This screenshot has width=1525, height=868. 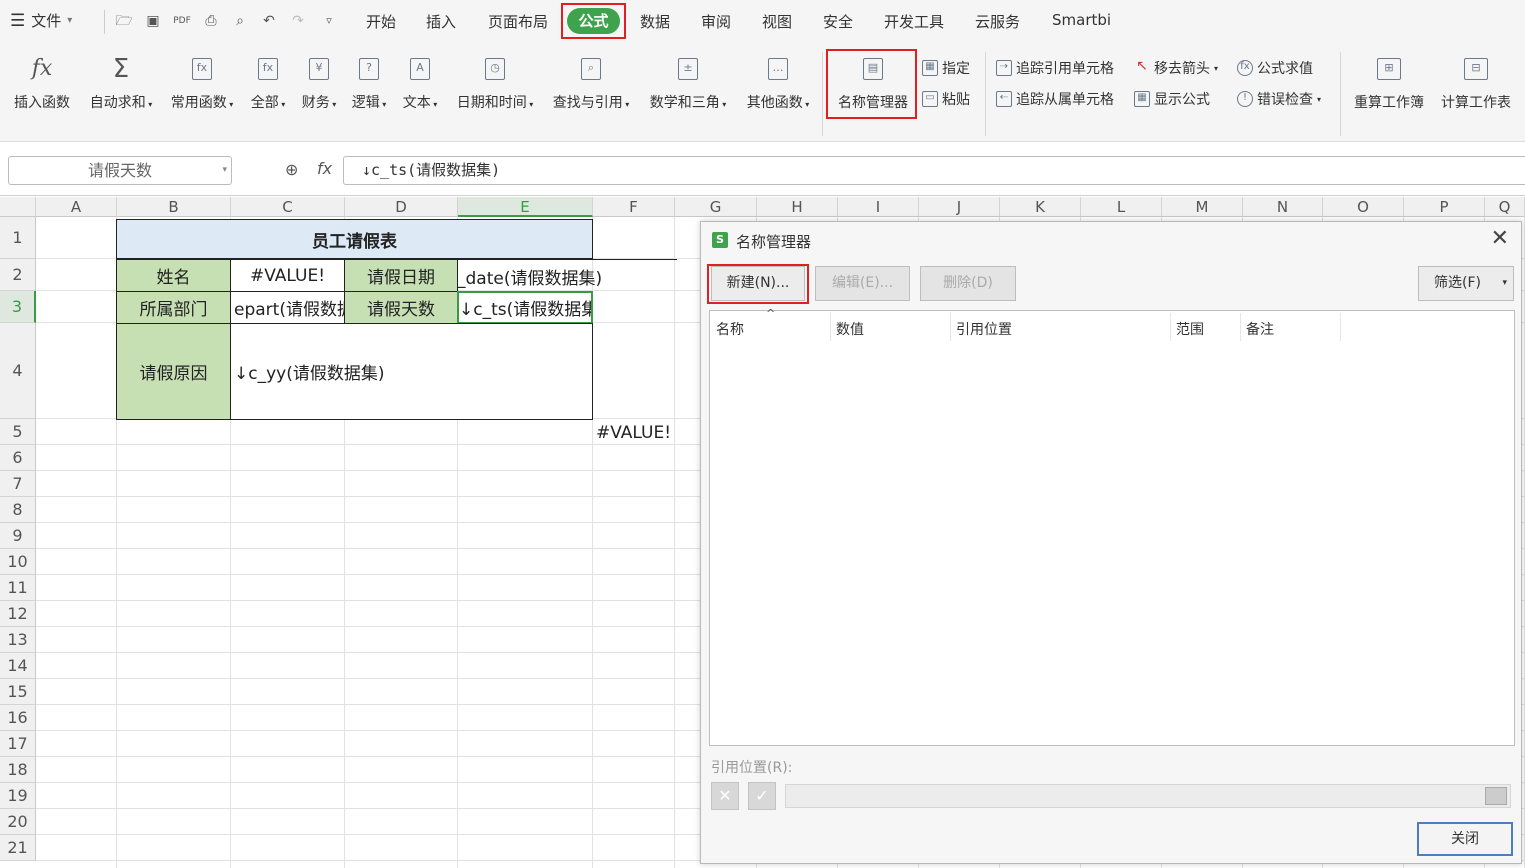 I want to click on tab-cloud: 云服务, so click(x=997, y=21).